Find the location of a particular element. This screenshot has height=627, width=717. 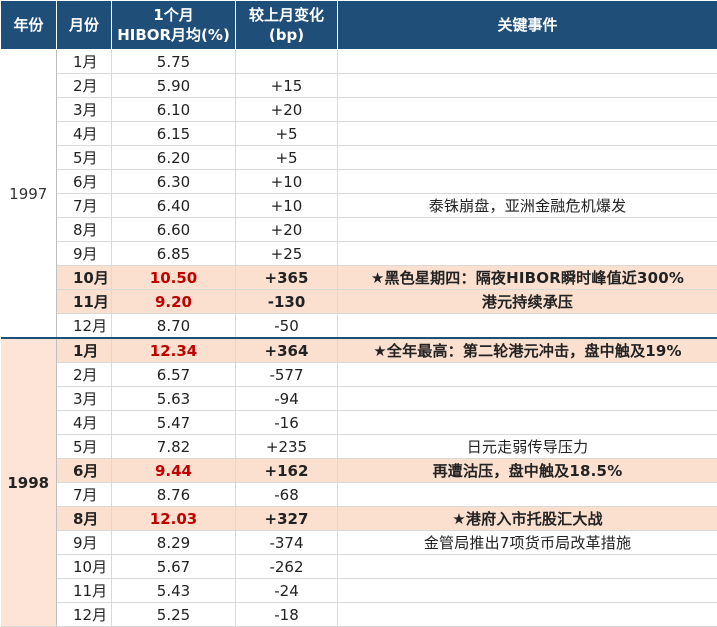

rate-cell: 6.57 is located at coordinates (173, 374).